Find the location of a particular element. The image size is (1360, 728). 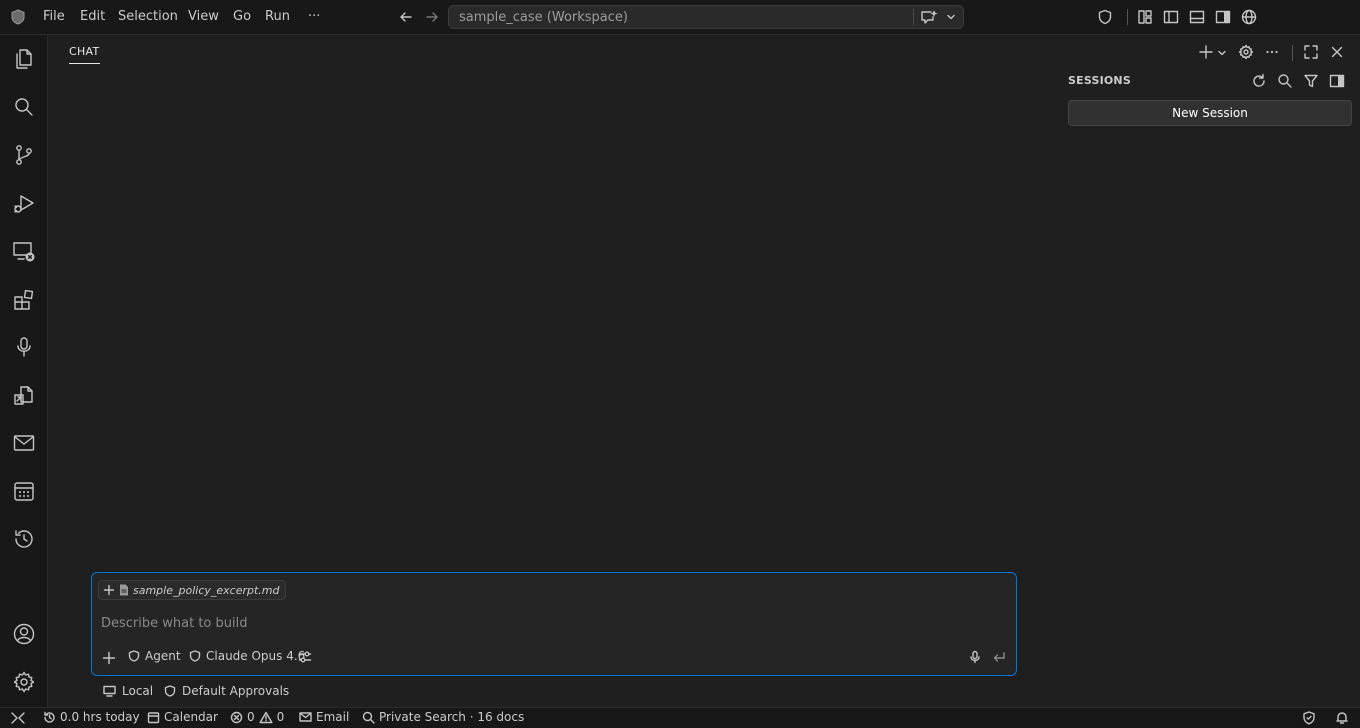

arrow-right-icon is located at coordinates (432, 17).